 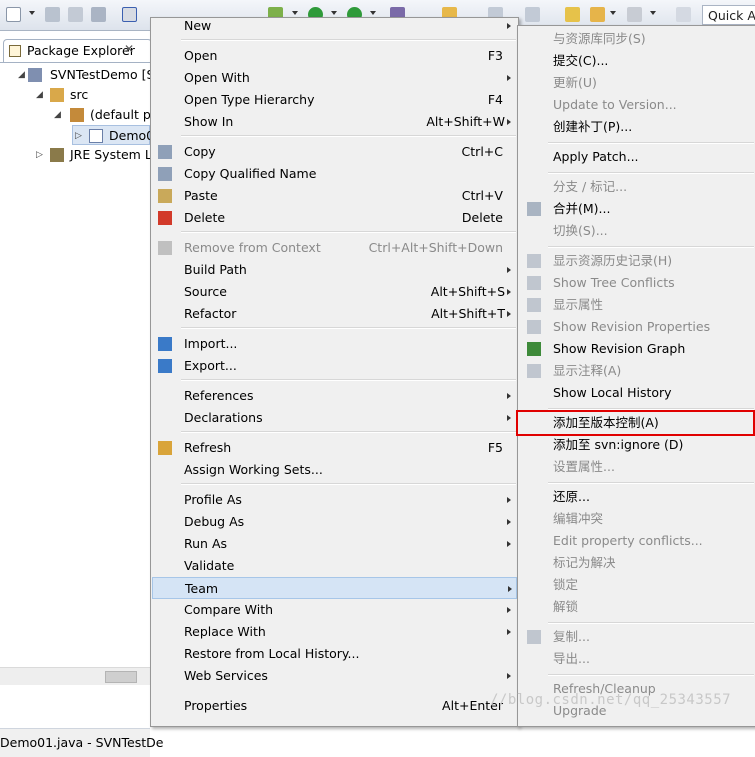 What do you see at coordinates (106, 115) in the screenshot?
I see `tree-item-default-package: ◢ (default pa` at bounding box center [106, 115].